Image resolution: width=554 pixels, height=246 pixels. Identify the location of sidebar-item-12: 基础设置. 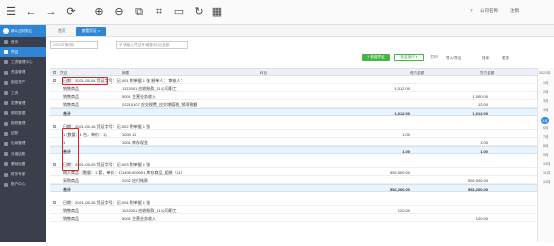
(23, 164).